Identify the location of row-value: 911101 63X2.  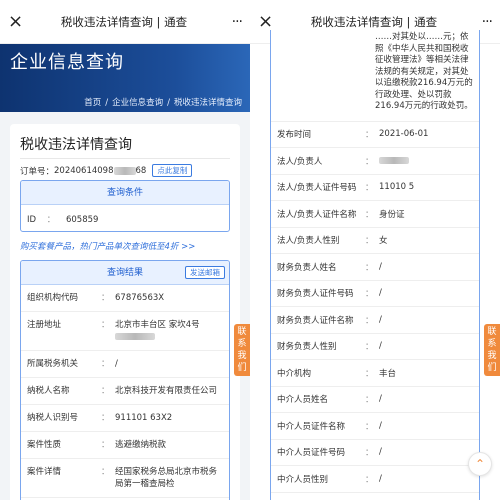
(144, 418).